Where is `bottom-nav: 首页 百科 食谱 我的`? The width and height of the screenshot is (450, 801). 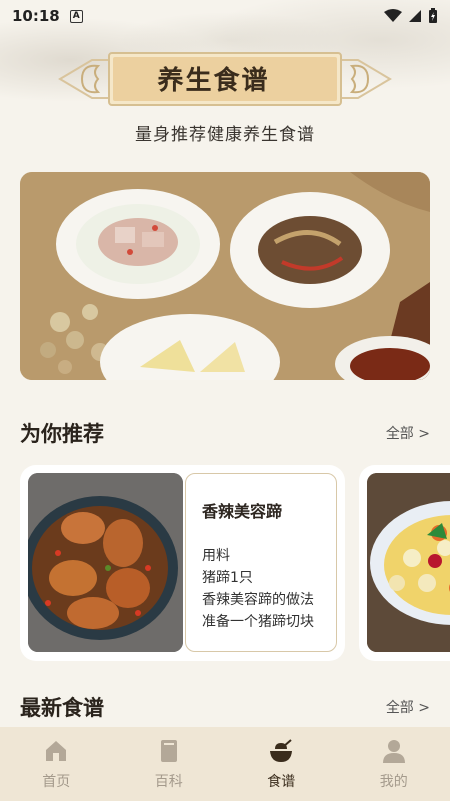
bottom-nav: 首页 百科 食谱 我的 is located at coordinates (225, 764).